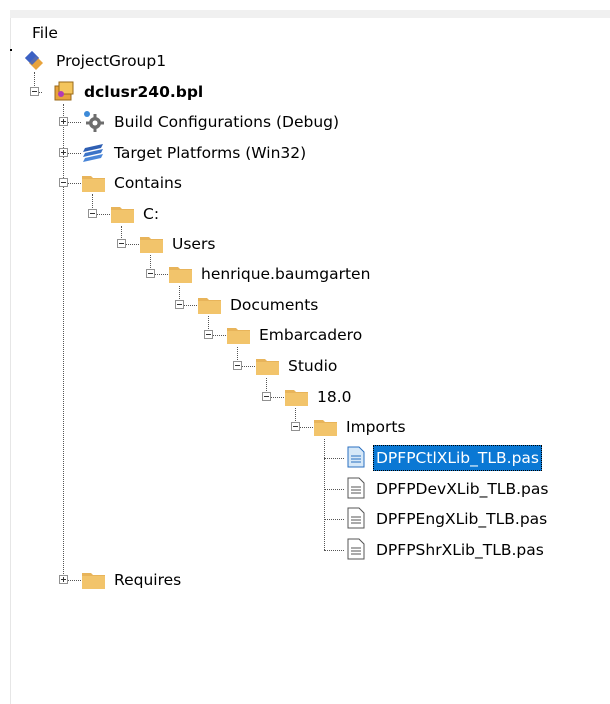  I want to click on tree-node-file: DPFPEngXLib_TLB.pas, so click(300, 519).